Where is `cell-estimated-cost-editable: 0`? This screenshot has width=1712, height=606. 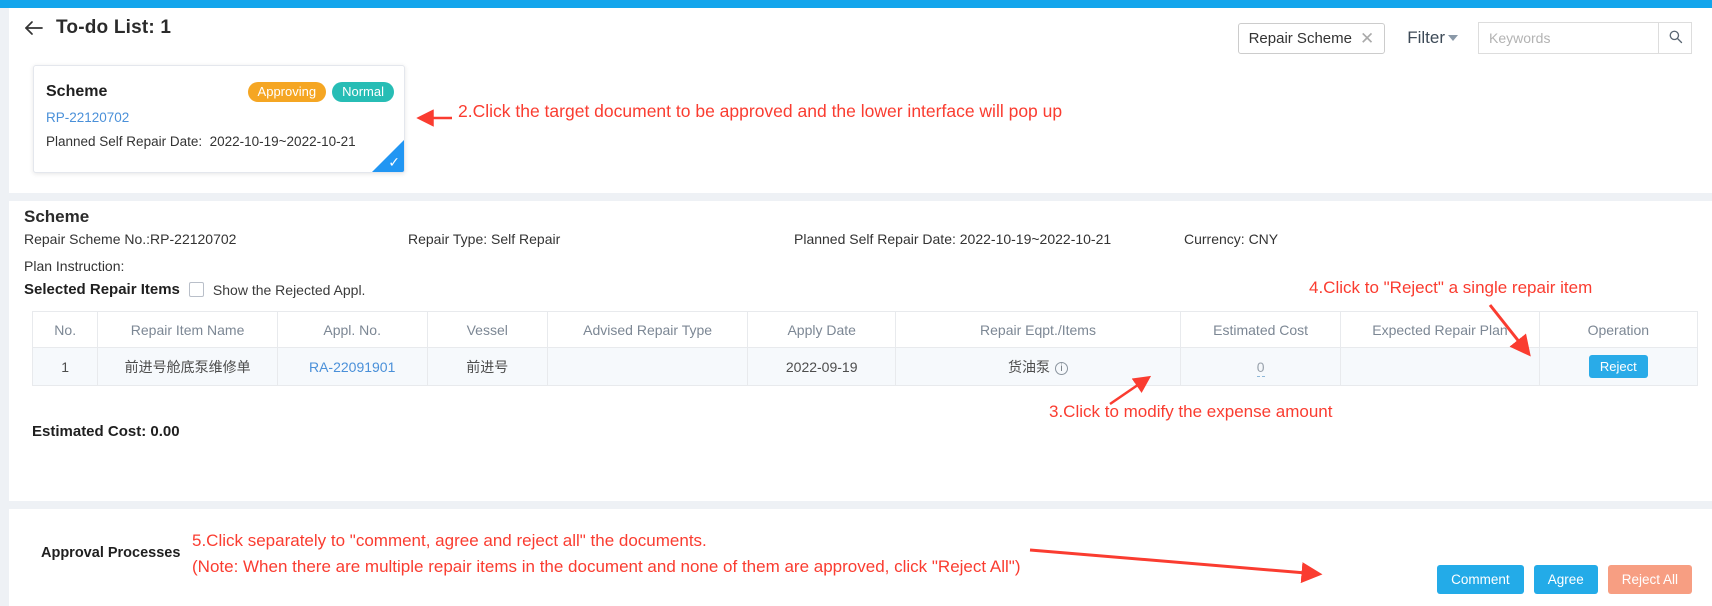
cell-estimated-cost-editable: 0 is located at coordinates (1260, 367).